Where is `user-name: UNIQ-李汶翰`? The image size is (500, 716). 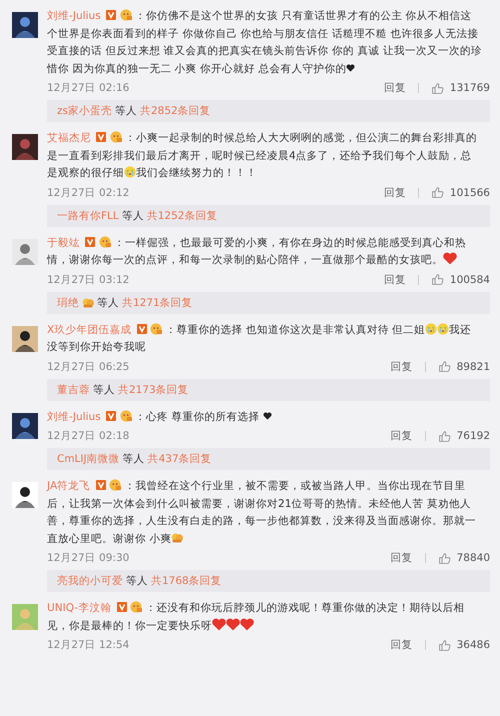
user-name: UNIQ-李汶翰 is located at coordinates (79, 608).